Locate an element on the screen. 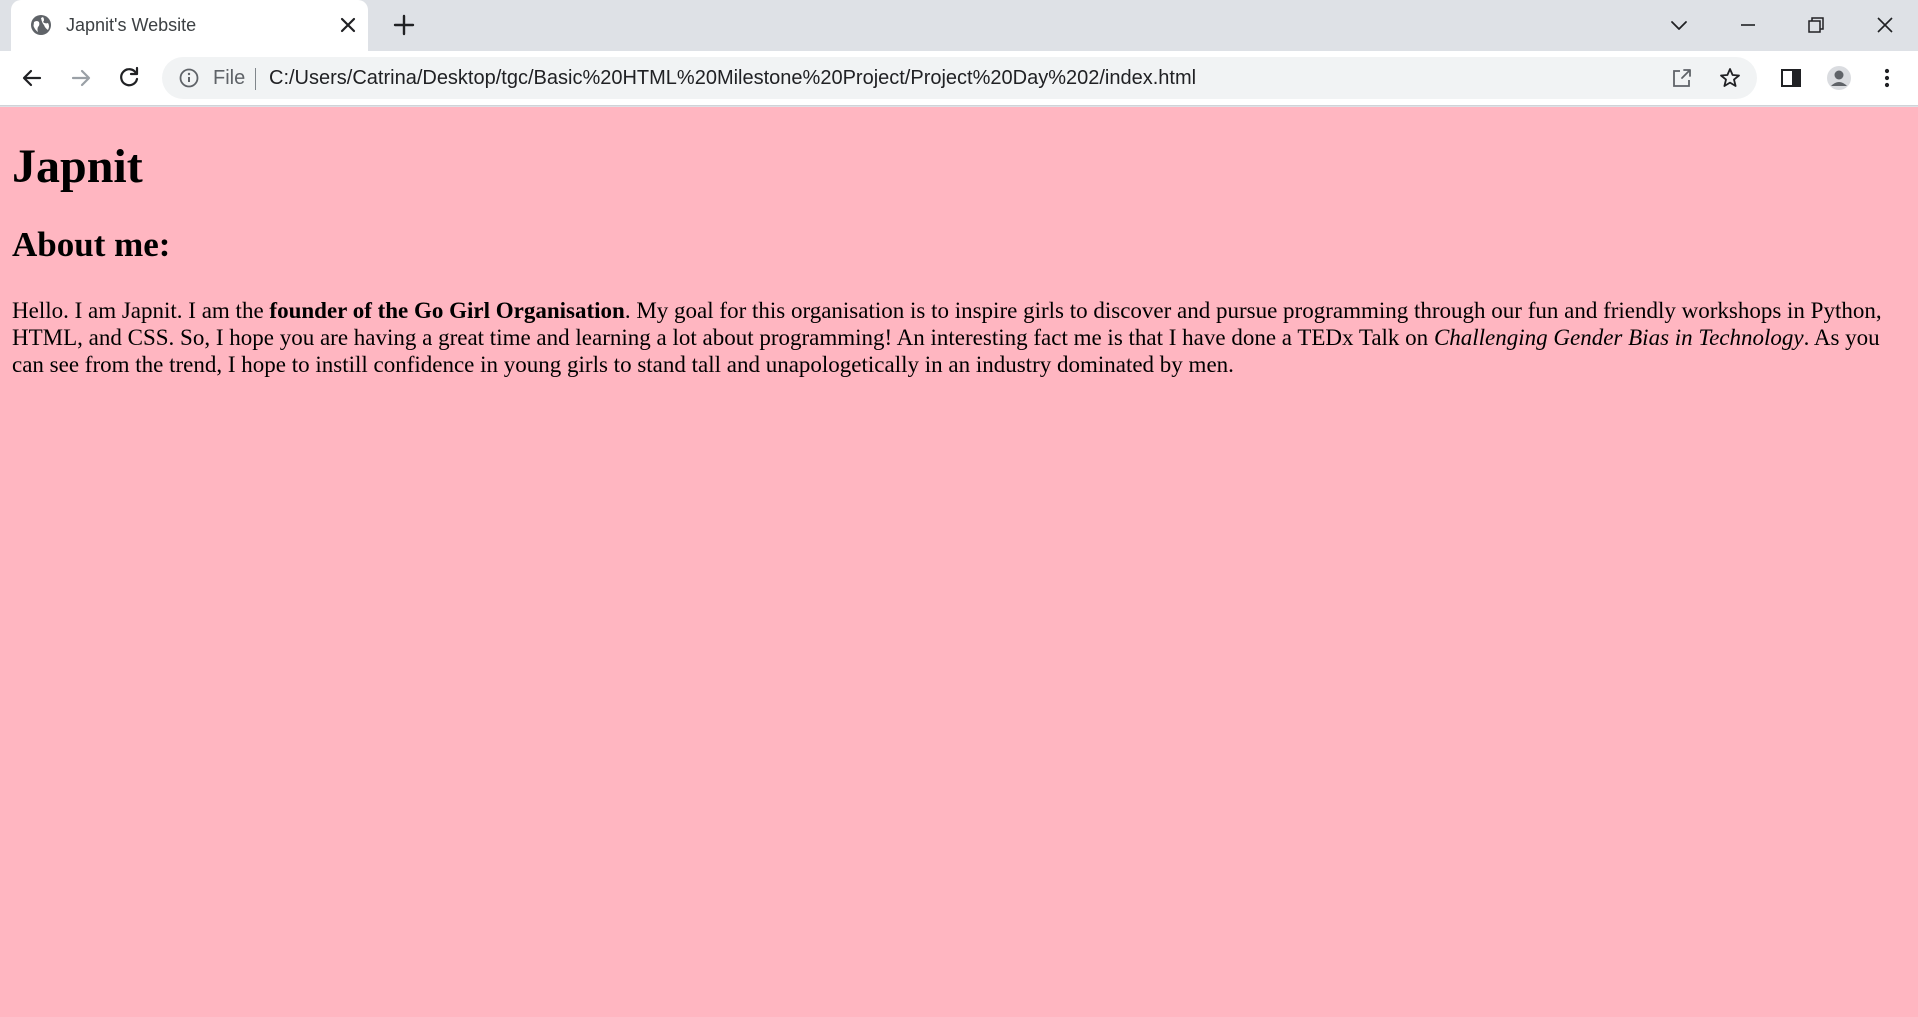  share-icon is located at coordinates (1682, 78).